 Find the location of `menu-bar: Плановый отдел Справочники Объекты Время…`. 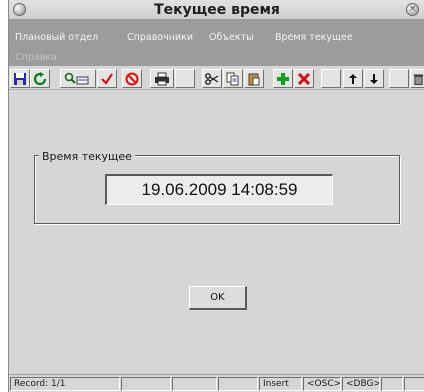

menu-bar: Плановый отдел Справочники Объекты Время… is located at coordinates (216, 43).